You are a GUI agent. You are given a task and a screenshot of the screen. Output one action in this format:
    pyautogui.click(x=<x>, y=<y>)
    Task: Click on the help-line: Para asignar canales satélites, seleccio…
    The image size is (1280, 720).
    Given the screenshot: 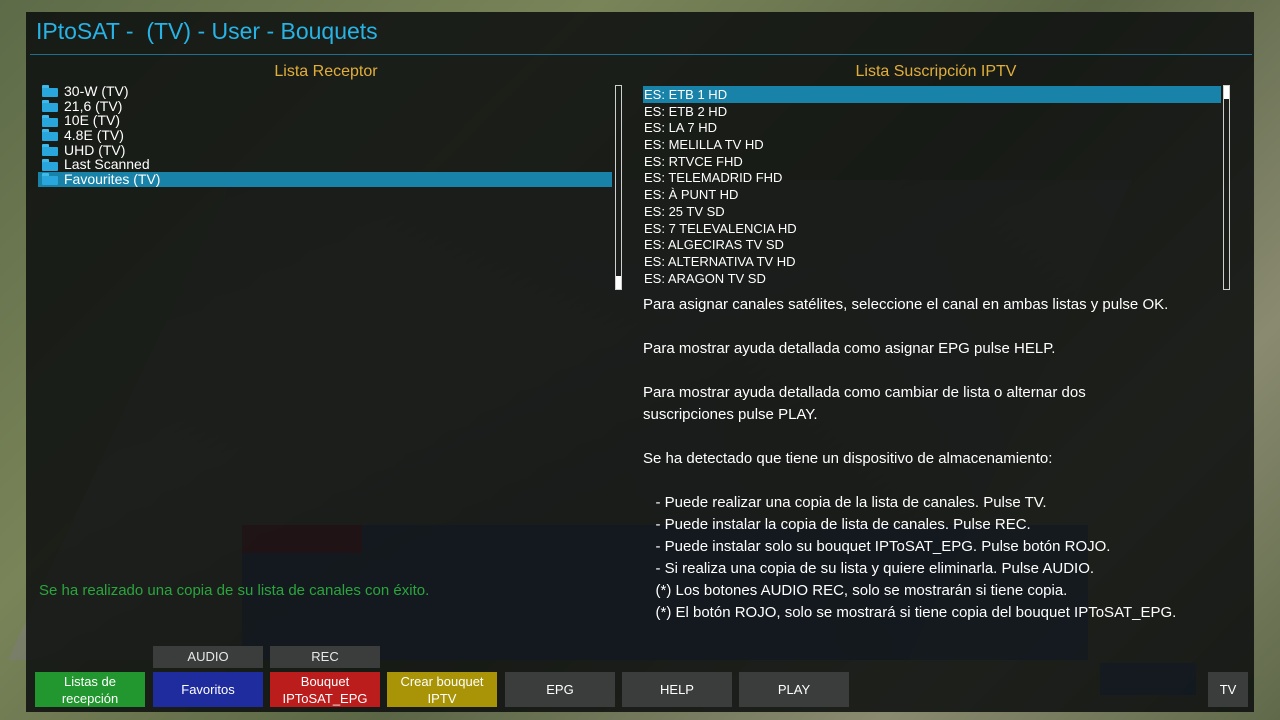 What is the action you would take?
    pyautogui.click(x=906, y=304)
    